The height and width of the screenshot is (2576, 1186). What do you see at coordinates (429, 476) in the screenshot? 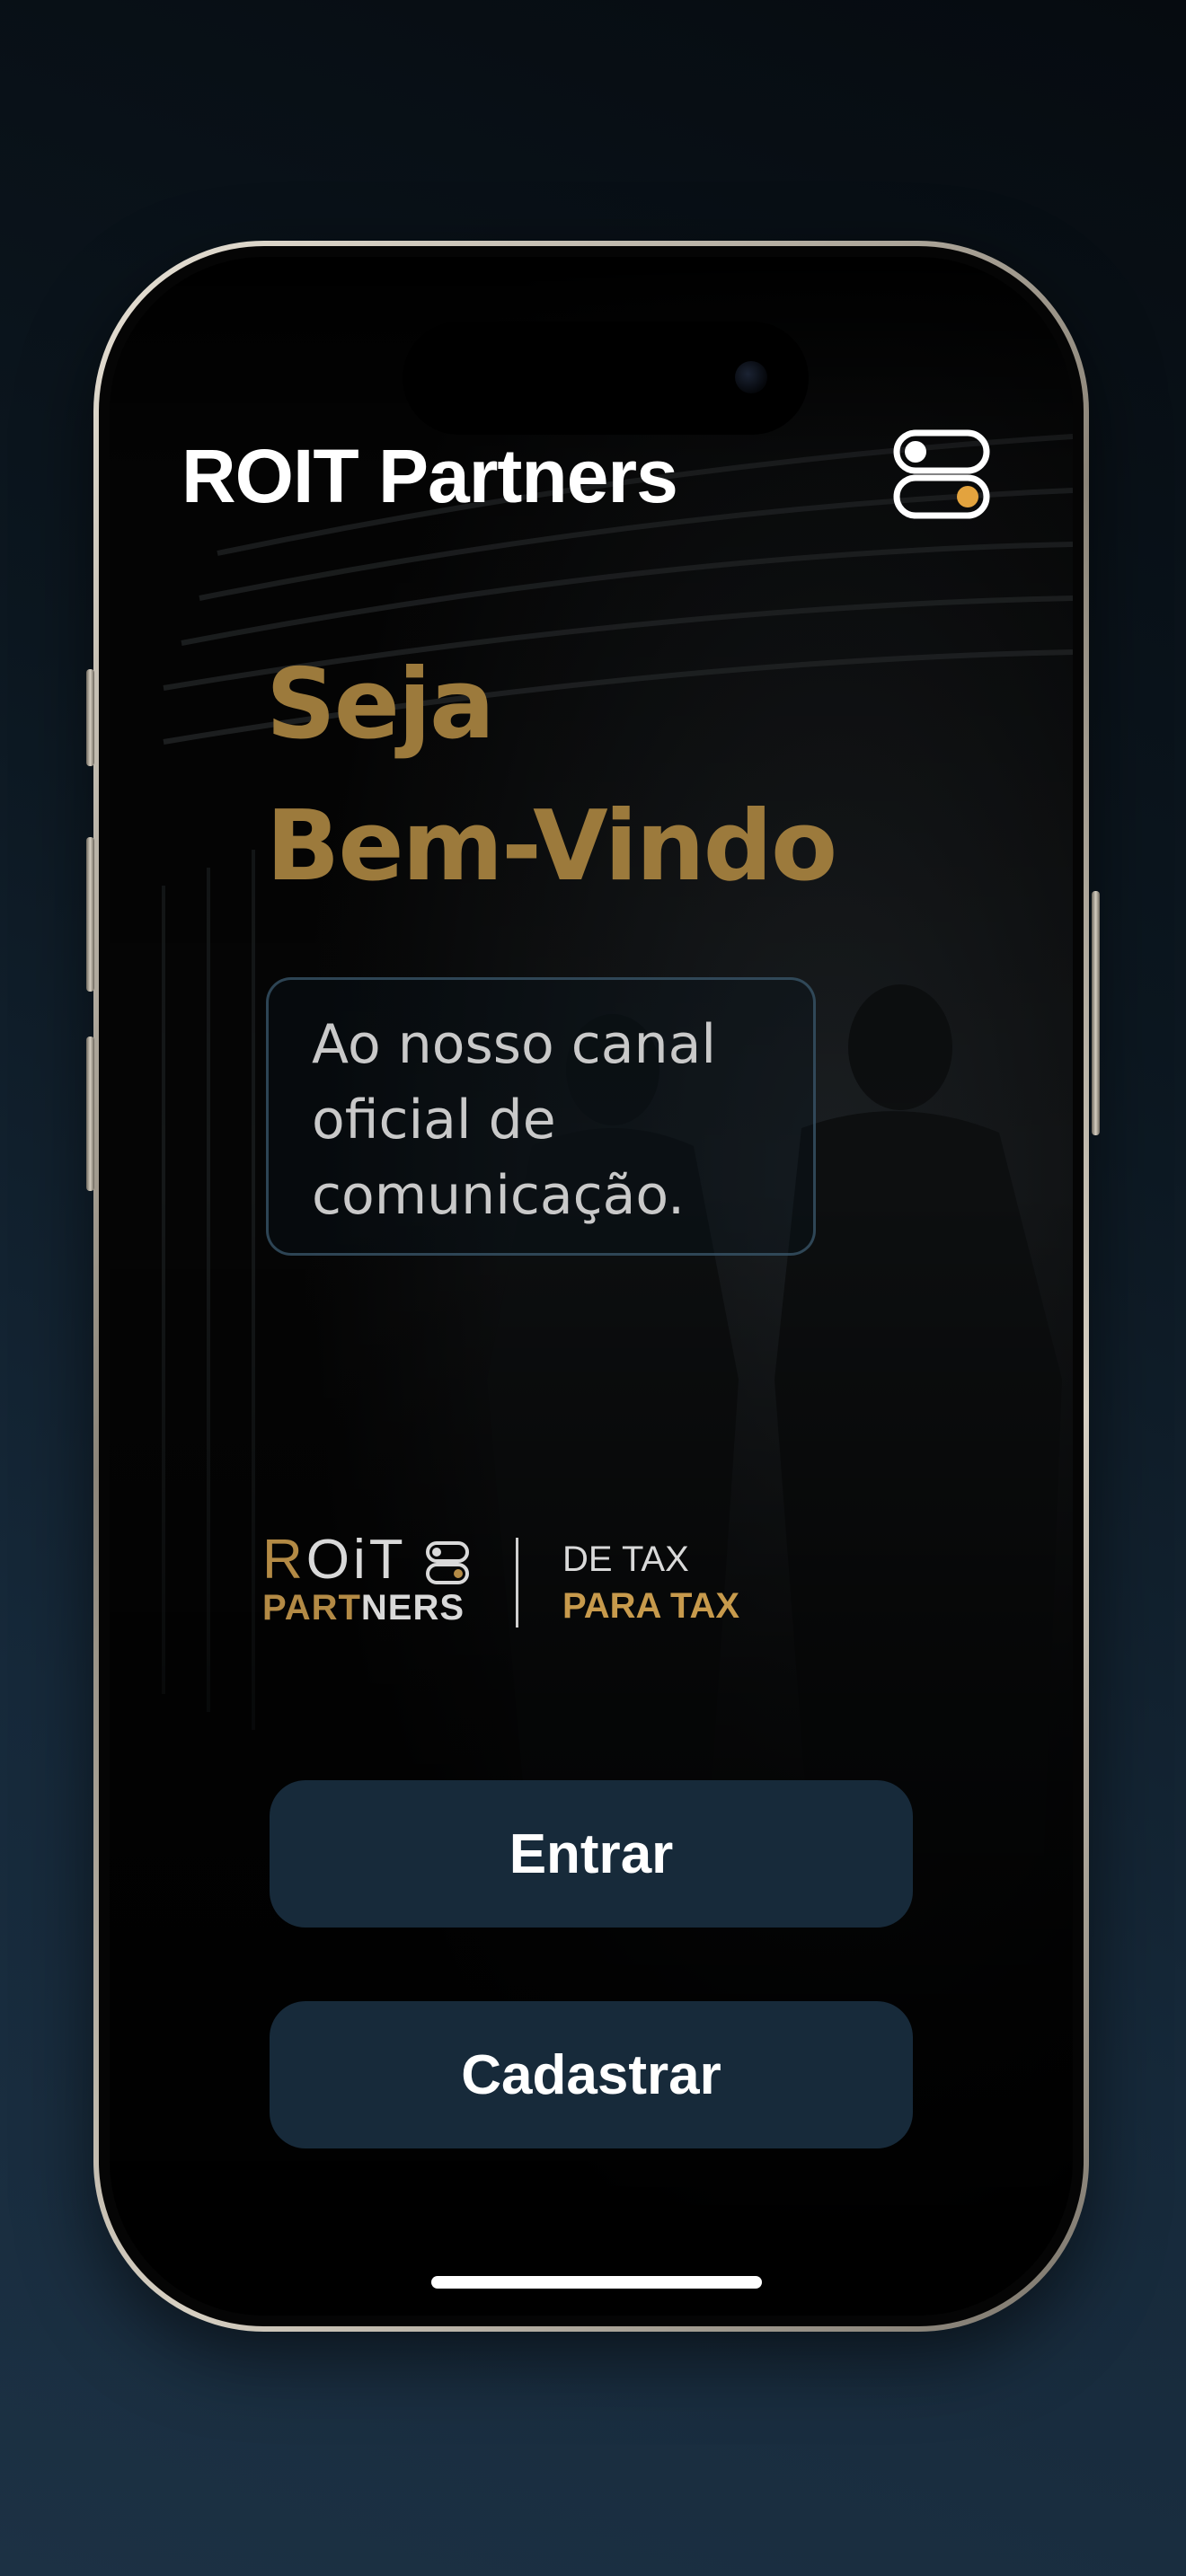
I see `app-title: ROIT Partners` at bounding box center [429, 476].